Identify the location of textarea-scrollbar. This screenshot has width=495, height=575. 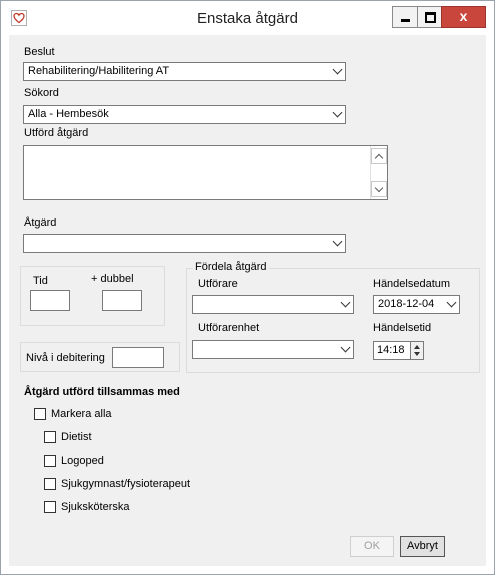
(378, 172).